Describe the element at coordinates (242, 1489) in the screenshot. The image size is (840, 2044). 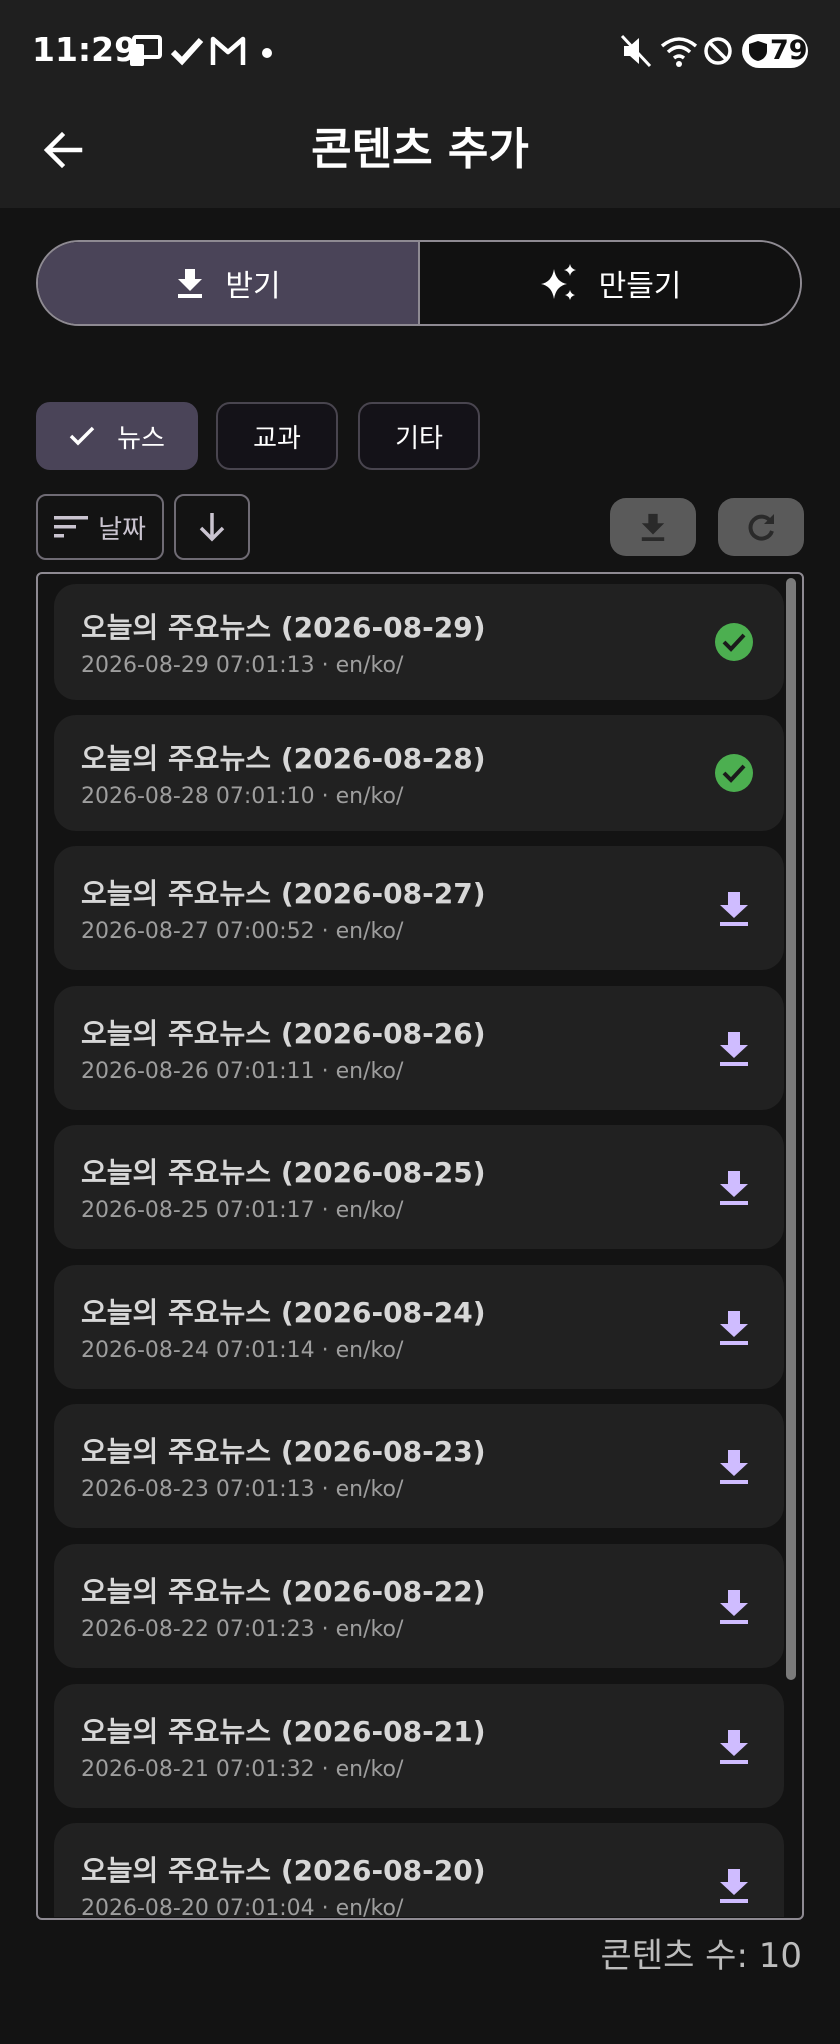
I see `item-subtitle: 2026-08-23 07:01:13 · en/ko/` at that location.